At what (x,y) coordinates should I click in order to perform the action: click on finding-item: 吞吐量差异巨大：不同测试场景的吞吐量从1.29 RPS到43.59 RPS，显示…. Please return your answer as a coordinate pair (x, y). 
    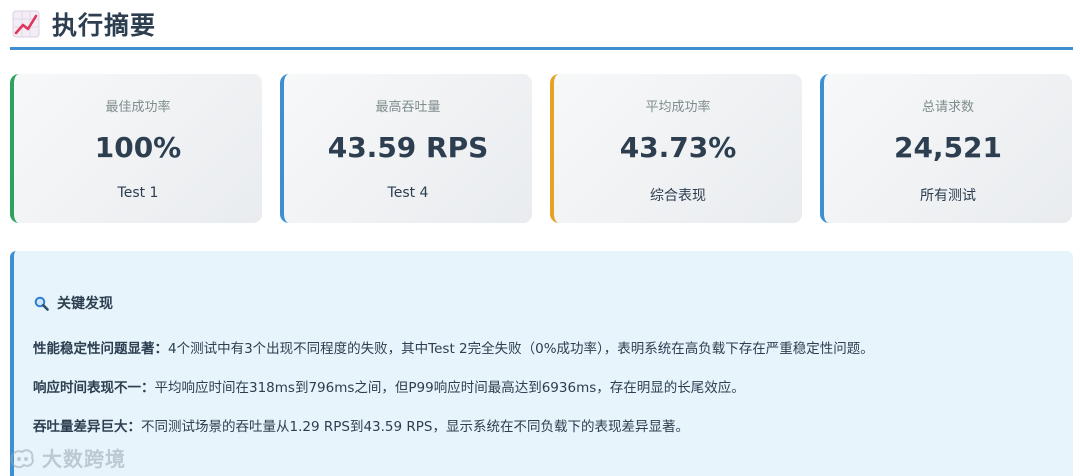
    Looking at the image, I should click on (548, 425).